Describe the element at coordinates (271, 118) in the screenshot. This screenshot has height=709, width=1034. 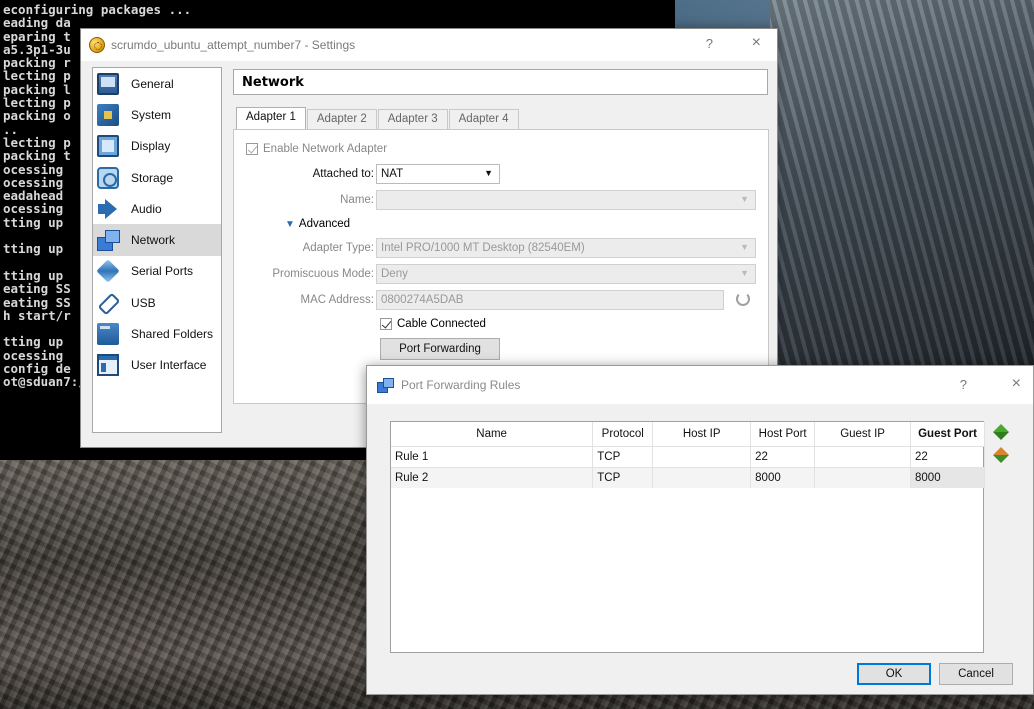
I see `tab-adapter-1: Adapter 1` at that location.